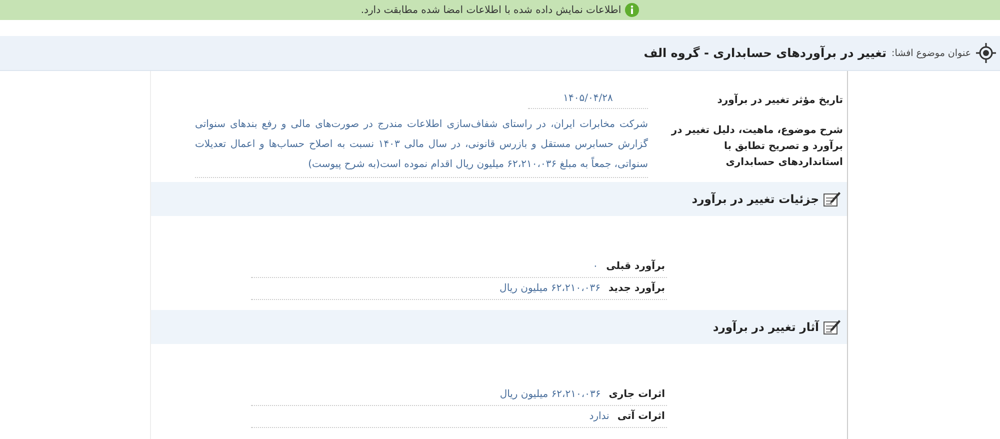  Describe the element at coordinates (599, 416) in the screenshot. I see `row-value: ندارد` at that location.